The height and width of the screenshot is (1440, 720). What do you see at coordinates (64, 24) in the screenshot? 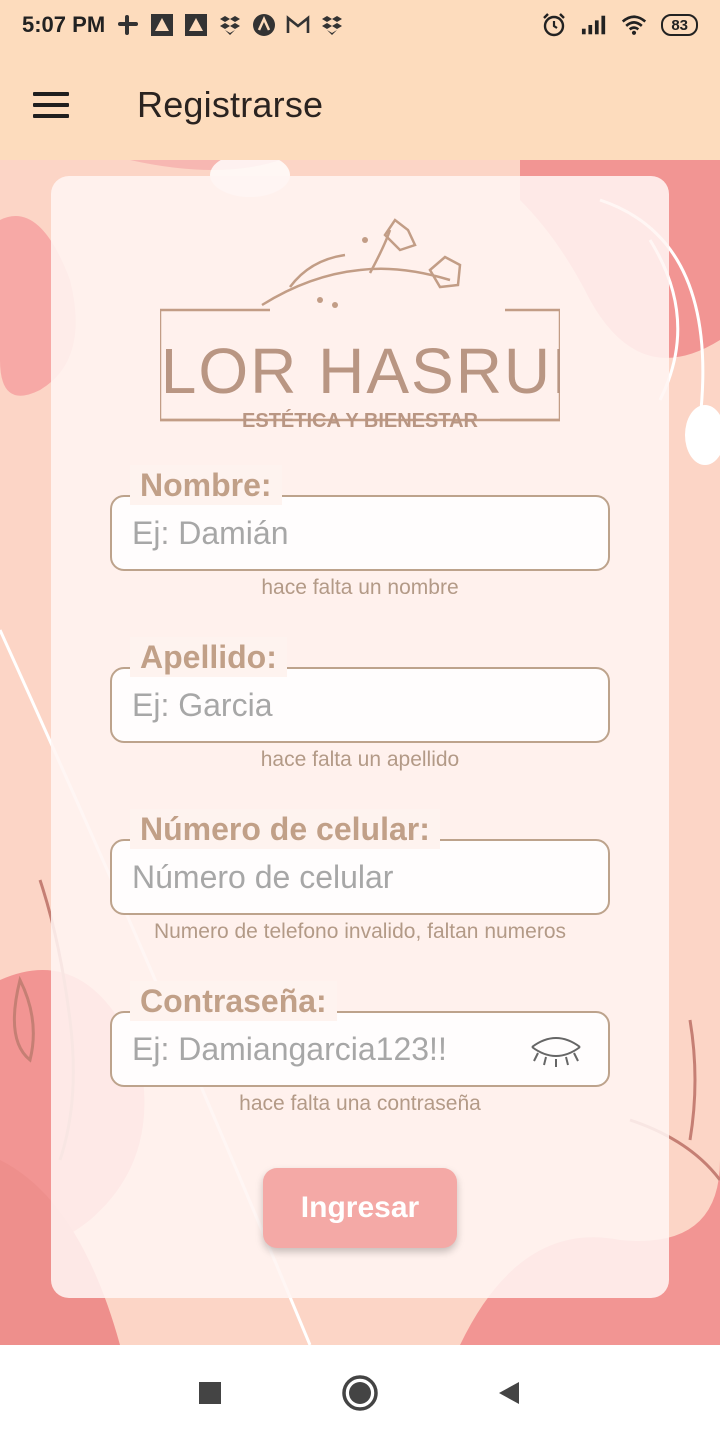
I see `status-time: 5:07 PM` at bounding box center [64, 24].